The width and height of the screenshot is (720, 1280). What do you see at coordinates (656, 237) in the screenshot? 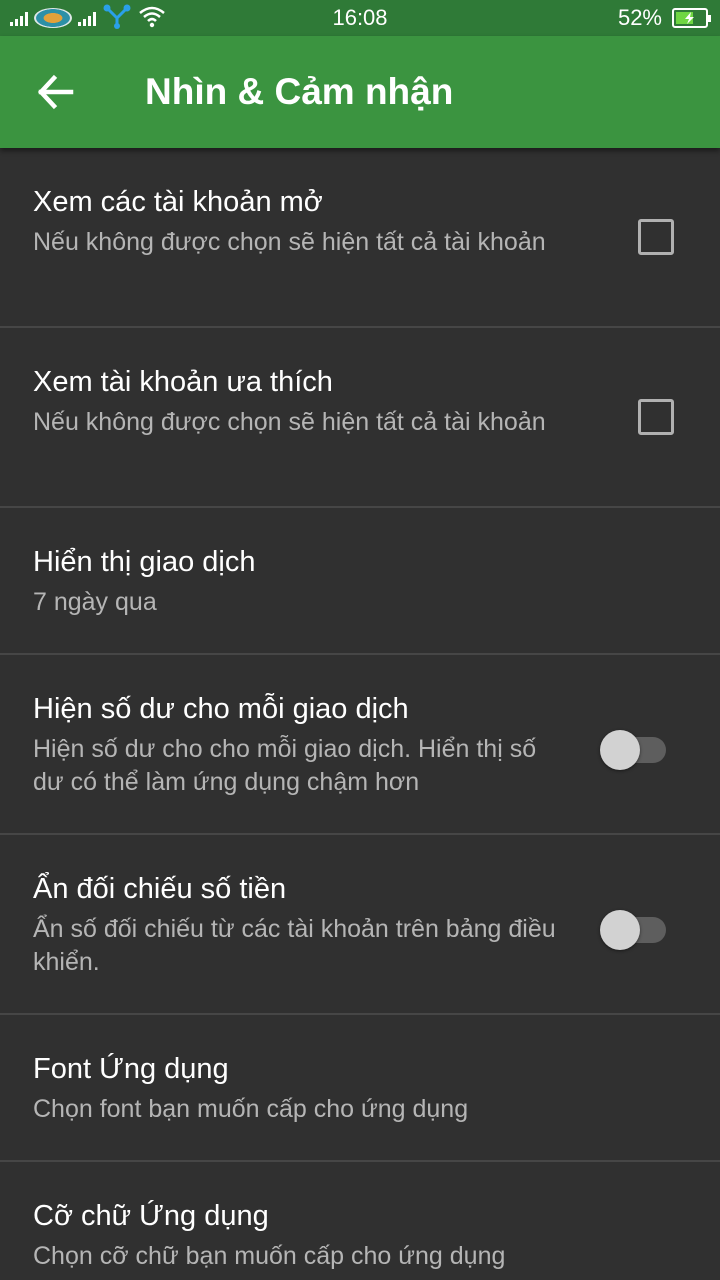
I see `open-accounts-checkbox` at bounding box center [656, 237].